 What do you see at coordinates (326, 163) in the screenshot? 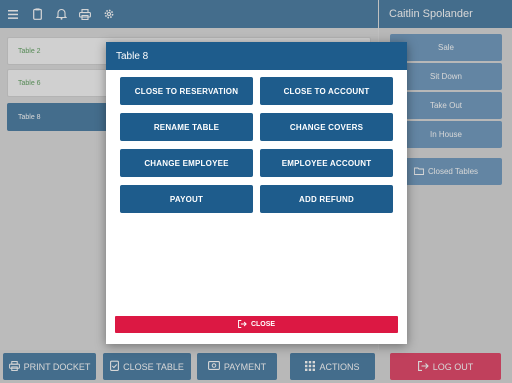
I see `employee-account-button: EMPLOYEE ACCOUNT` at bounding box center [326, 163].